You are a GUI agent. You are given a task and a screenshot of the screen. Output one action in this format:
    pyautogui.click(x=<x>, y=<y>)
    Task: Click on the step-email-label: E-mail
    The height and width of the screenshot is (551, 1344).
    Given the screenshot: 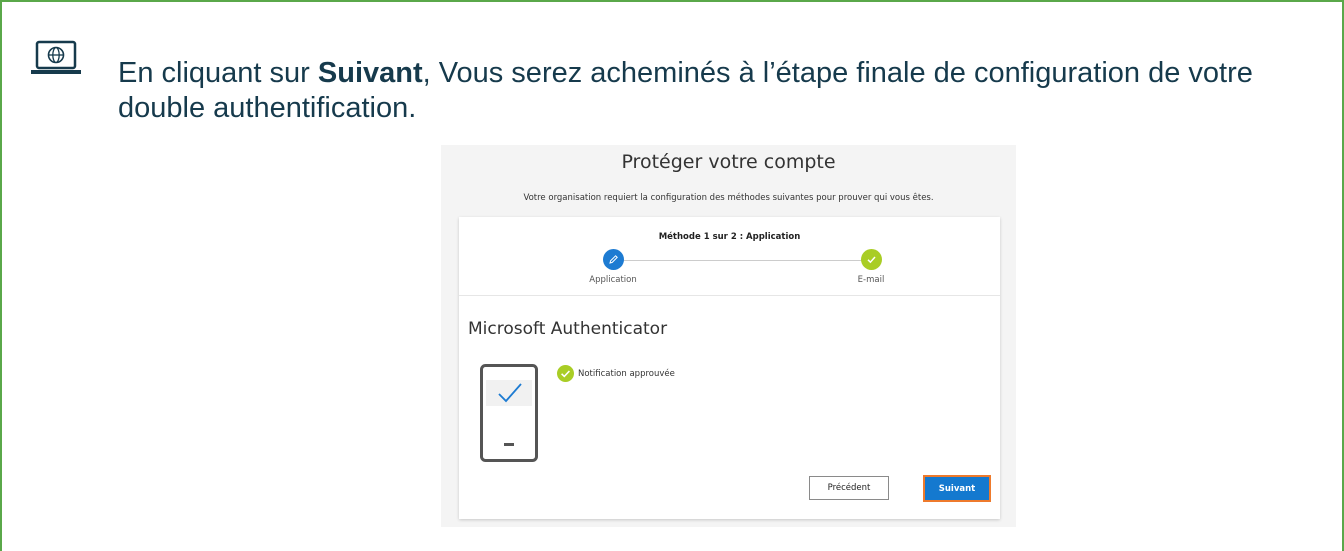 What is the action you would take?
    pyautogui.click(x=871, y=280)
    